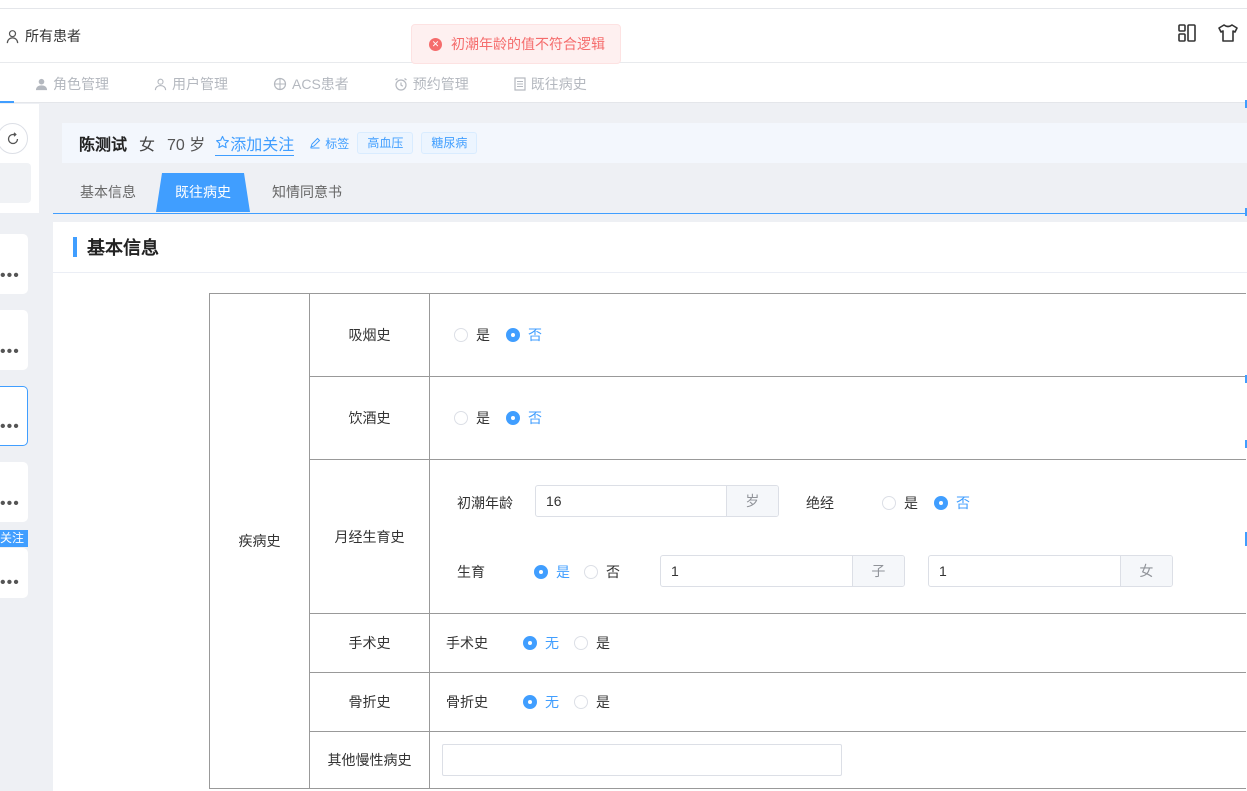 Image resolution: width=1247 pixels, height=791 pixels. What do you see at coordinates (259, 541) in the screenshot?
I see `category-cell: 疾病史` at bounding box center [259, 541].